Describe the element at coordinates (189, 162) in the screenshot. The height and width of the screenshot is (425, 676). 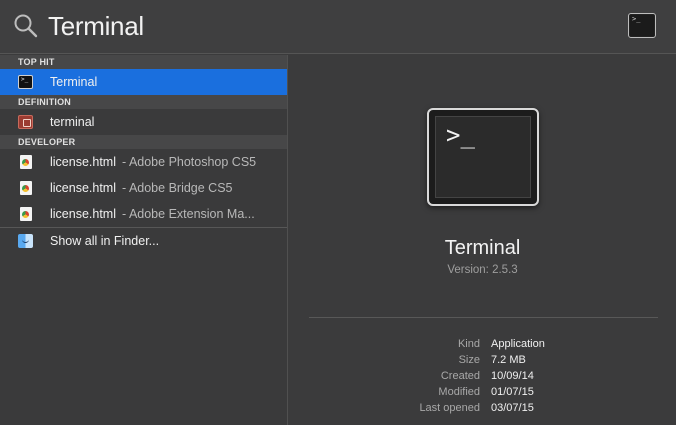
I see `result-sublabel: - Adobe Photoshop CS5` at that location.